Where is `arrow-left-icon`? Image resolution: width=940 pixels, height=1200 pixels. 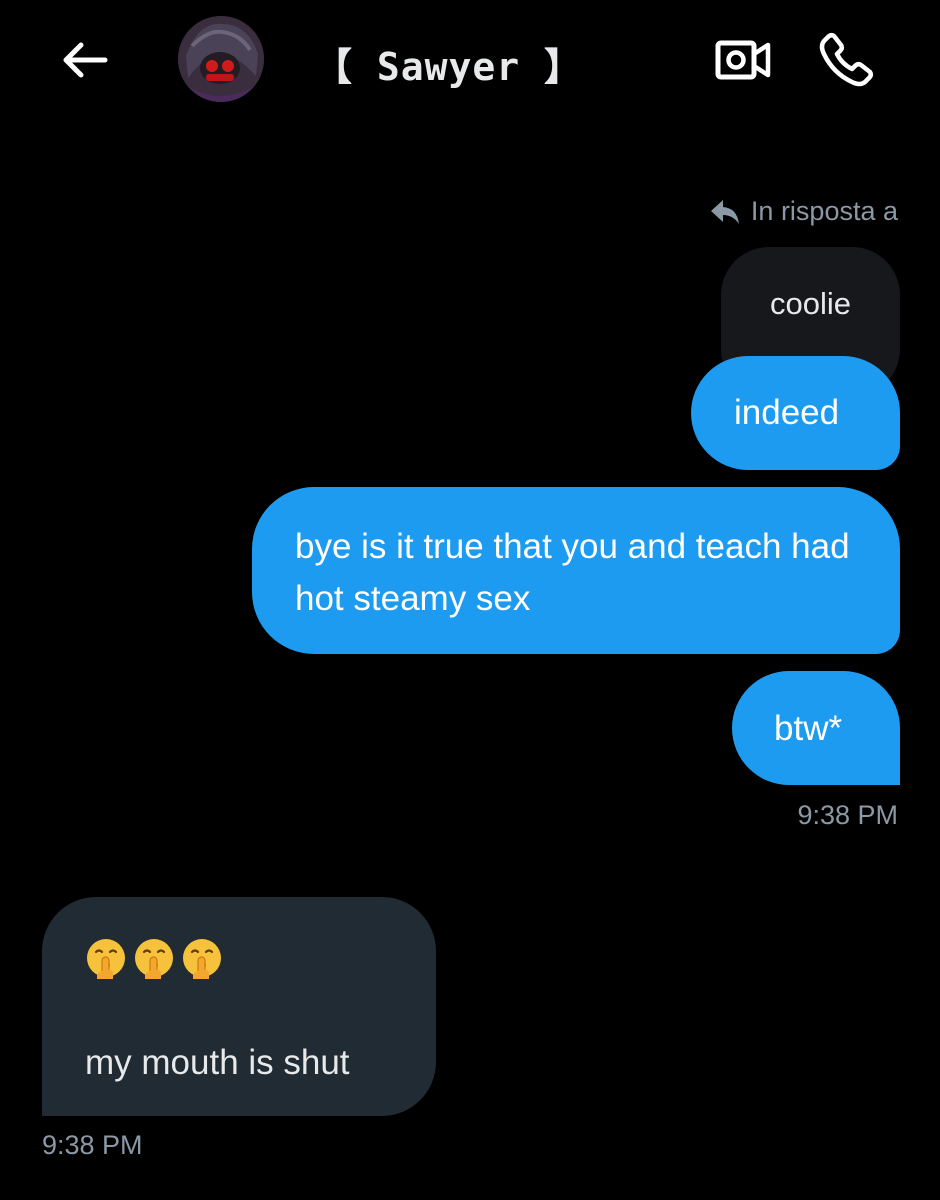
arrow-left-icon is located at coordinates (85, 60).